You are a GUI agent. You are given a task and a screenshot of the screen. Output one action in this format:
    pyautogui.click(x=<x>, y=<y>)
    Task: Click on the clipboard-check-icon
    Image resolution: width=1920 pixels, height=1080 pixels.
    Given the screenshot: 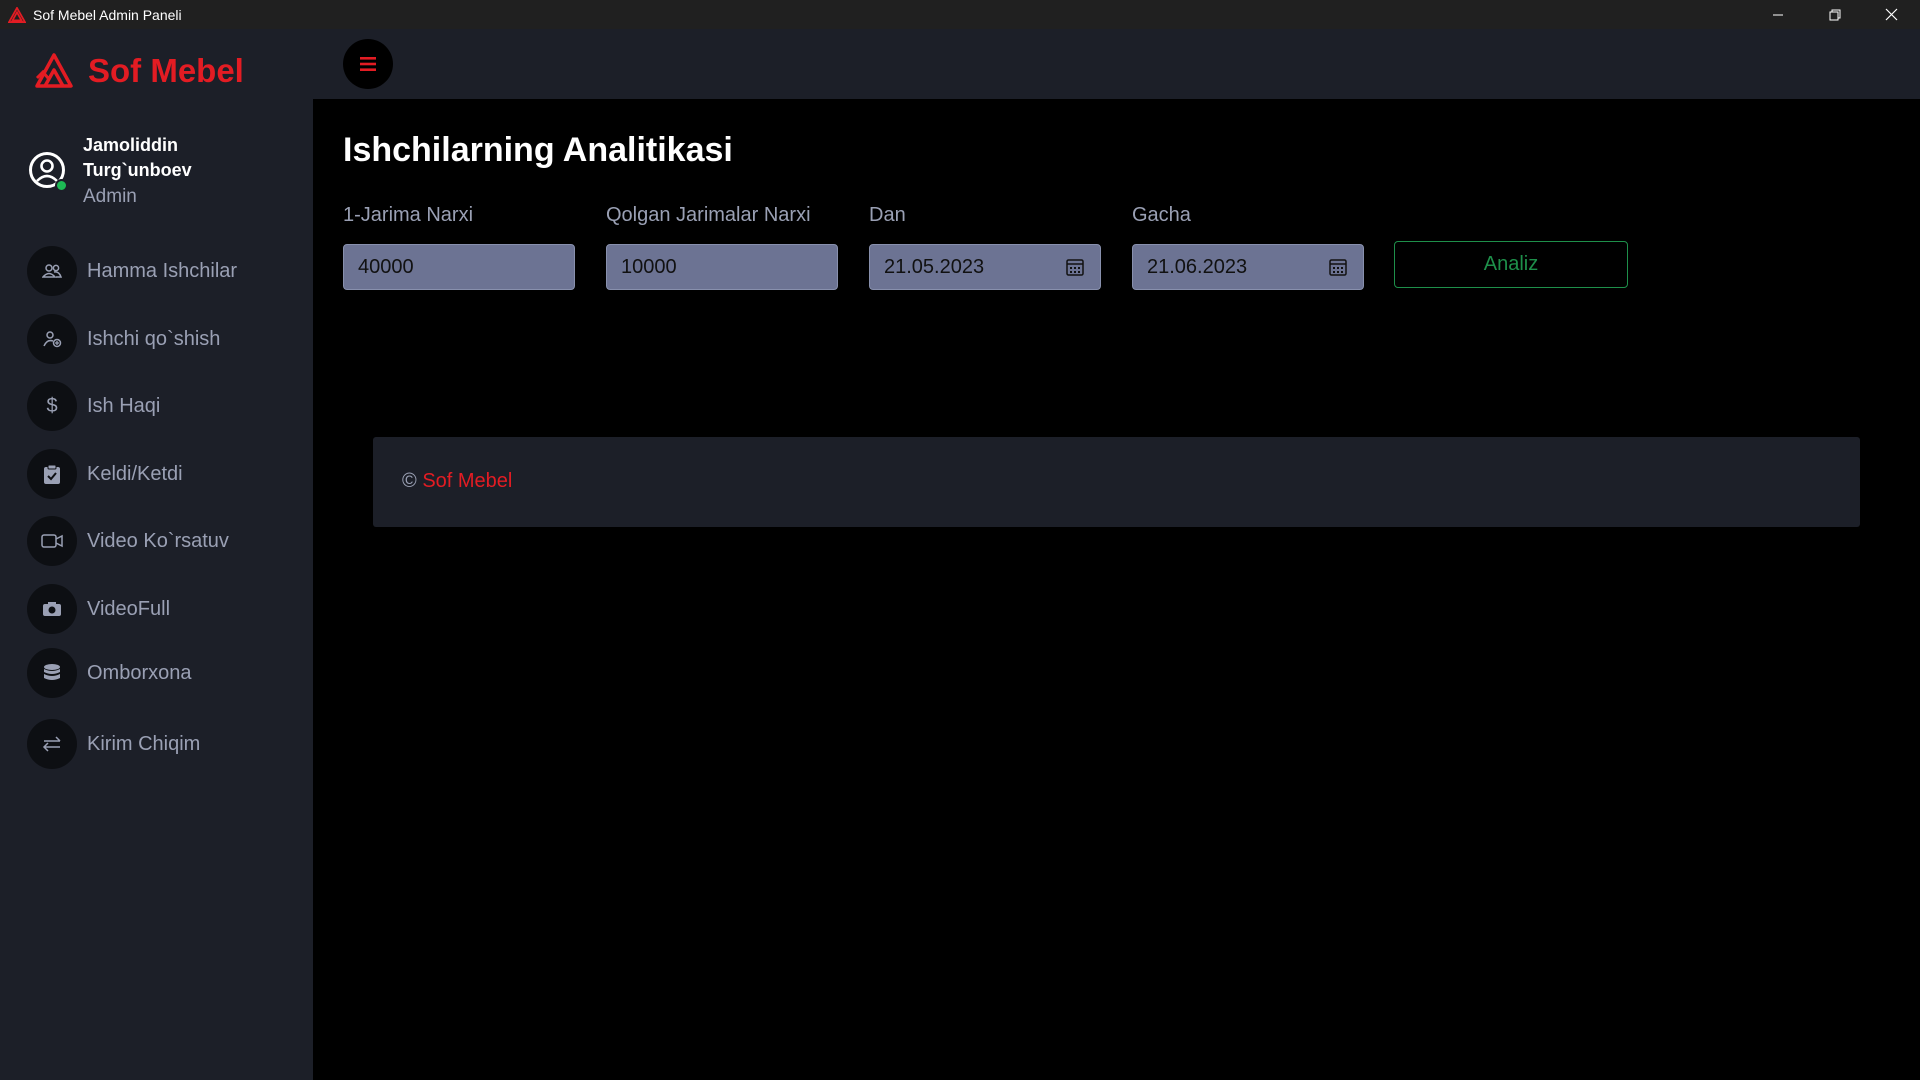 What is the action you would take?
    pyautogui.click(x=52, y=474)
    